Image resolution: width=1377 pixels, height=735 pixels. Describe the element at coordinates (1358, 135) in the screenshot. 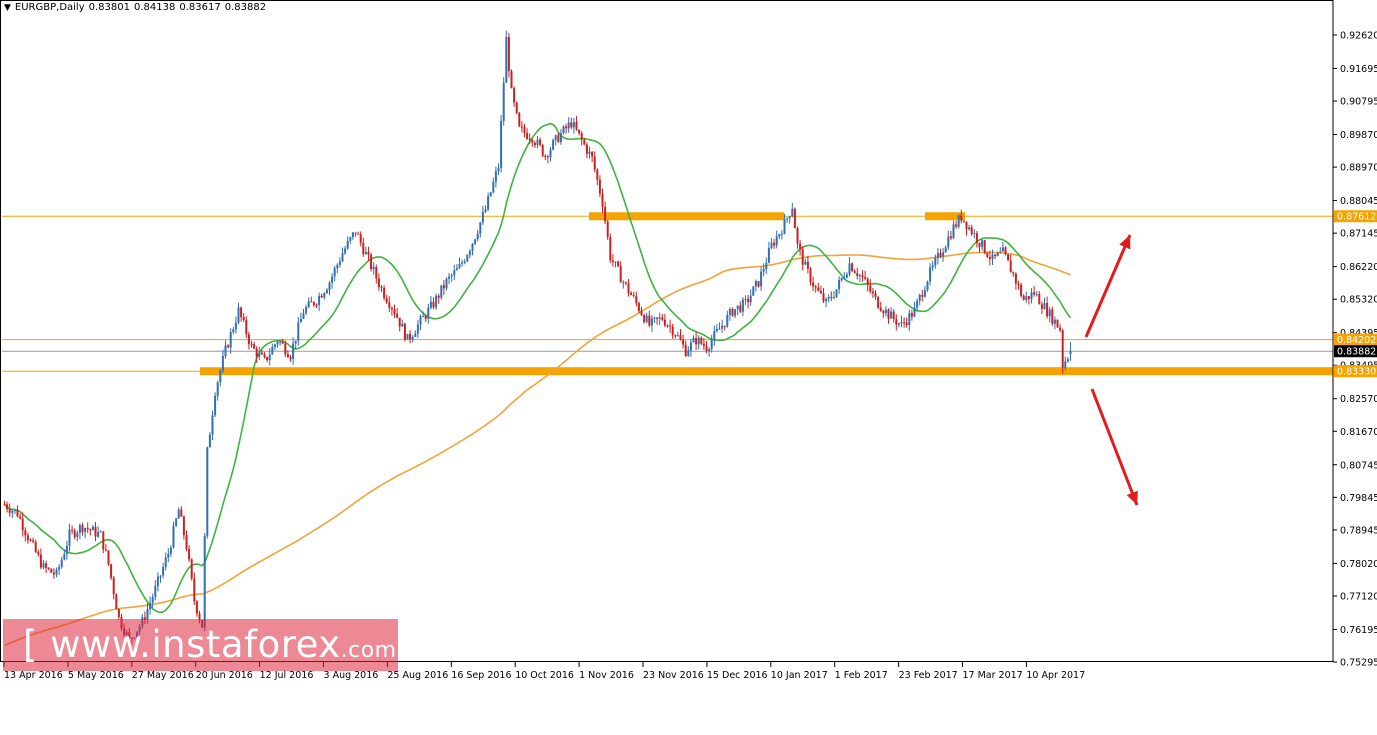

I see `price-tick-label: 0.89870` at that location.